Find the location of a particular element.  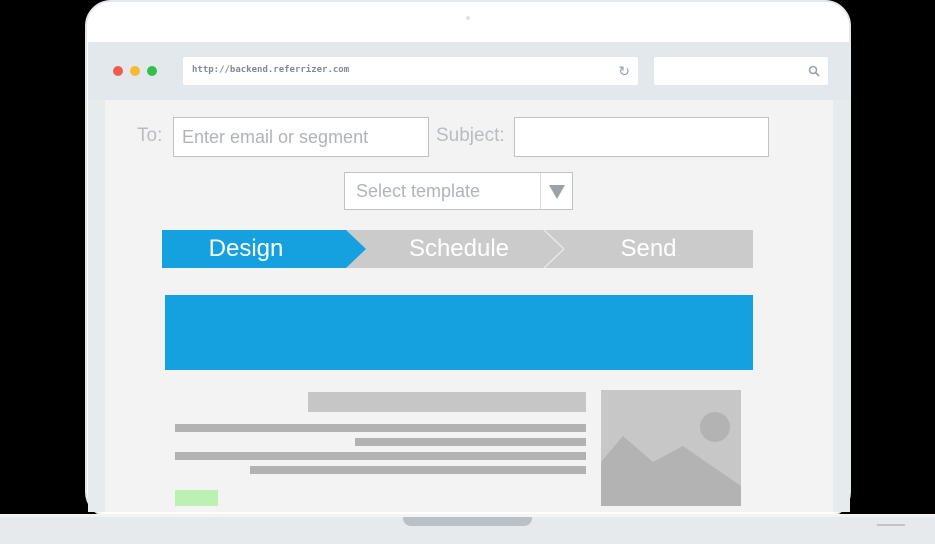

recipient-placeholder: Enter email or segment is located at coordinates (275, 137).